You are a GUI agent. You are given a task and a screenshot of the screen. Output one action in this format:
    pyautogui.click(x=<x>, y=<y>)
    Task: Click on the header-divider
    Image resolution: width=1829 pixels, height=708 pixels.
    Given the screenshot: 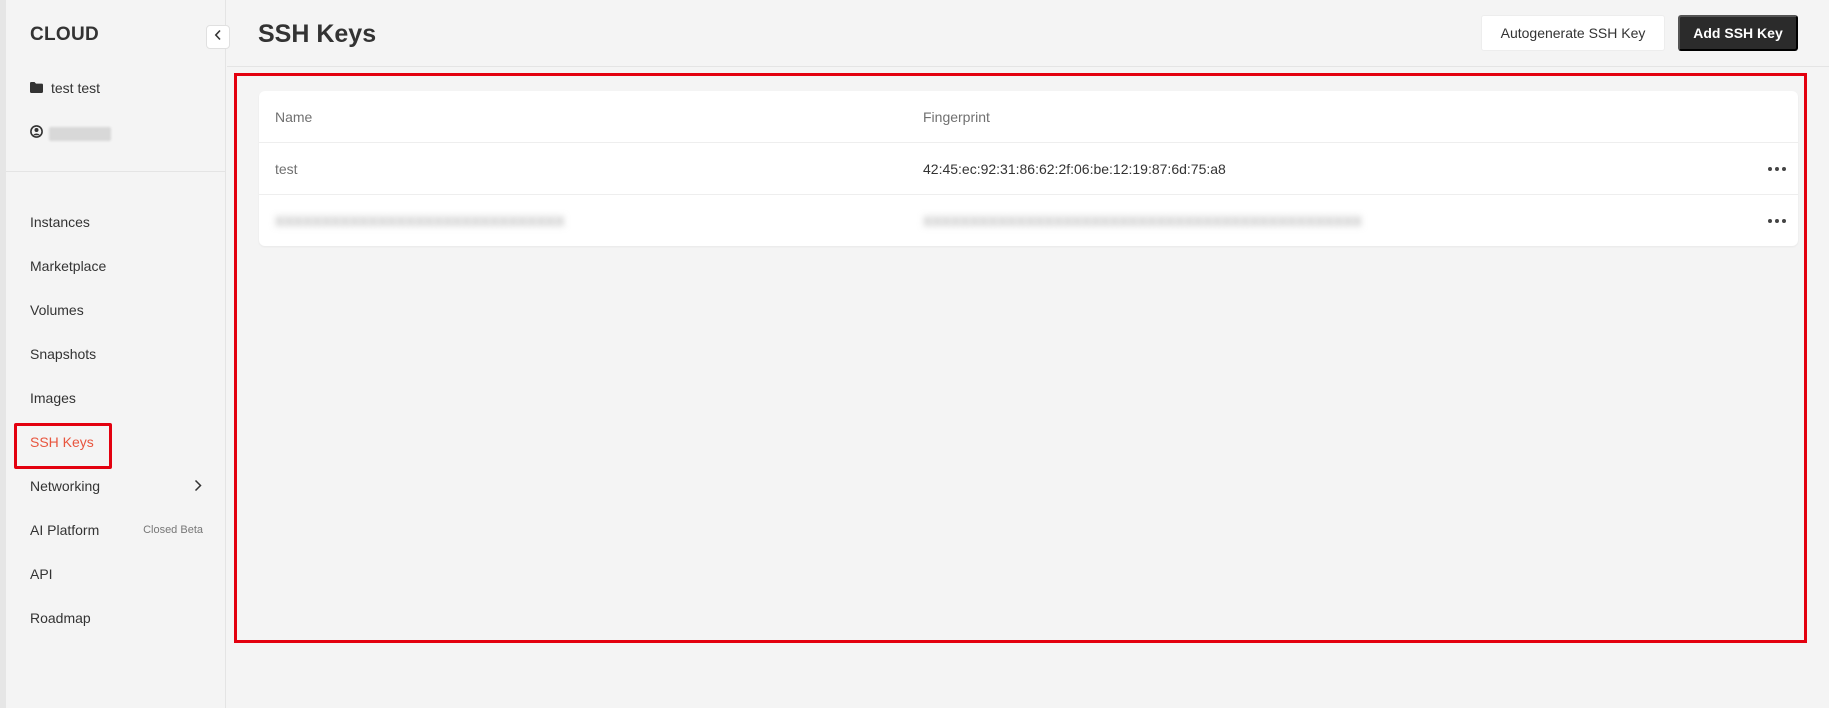 What is the action you would take?
    pyautogui.click(x=1028, y=66)
    